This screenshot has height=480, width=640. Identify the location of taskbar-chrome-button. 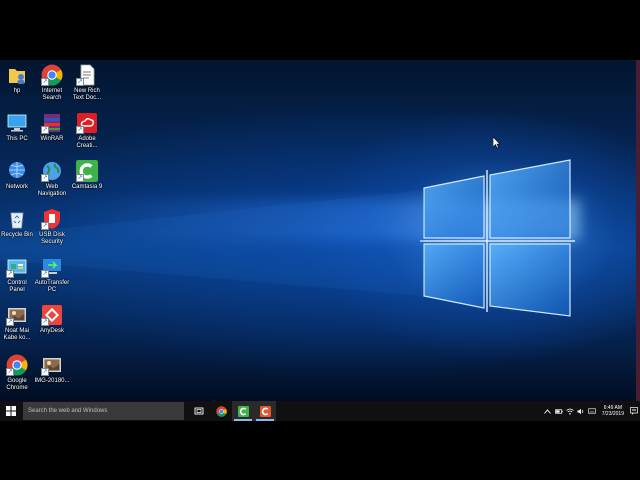
(221, 411).